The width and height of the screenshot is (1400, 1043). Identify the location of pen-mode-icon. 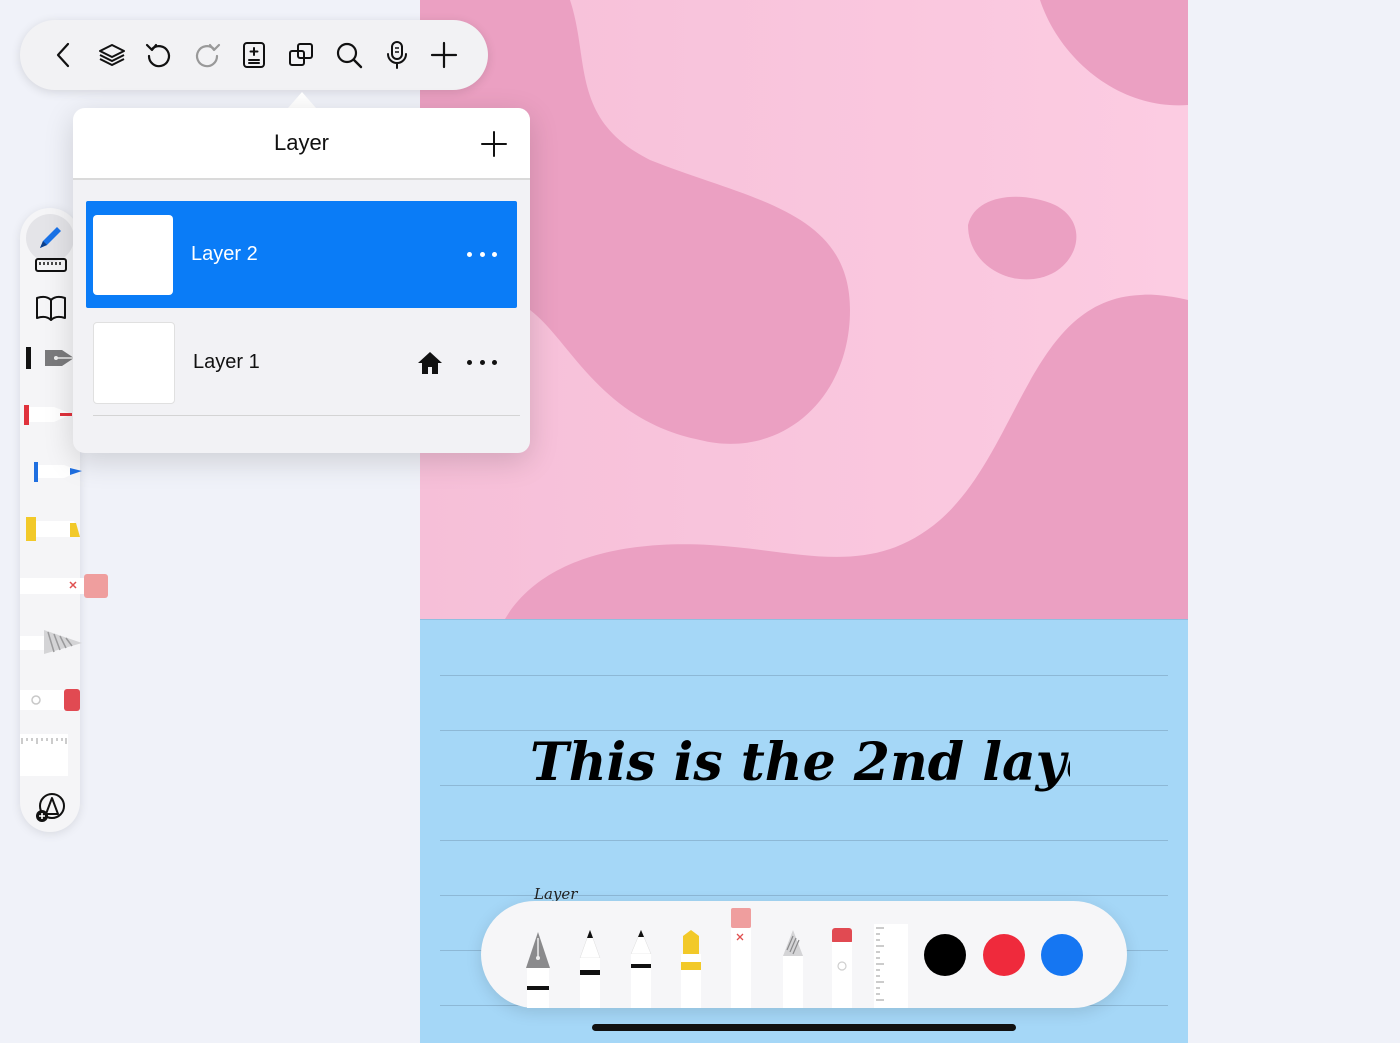
(50, 238).